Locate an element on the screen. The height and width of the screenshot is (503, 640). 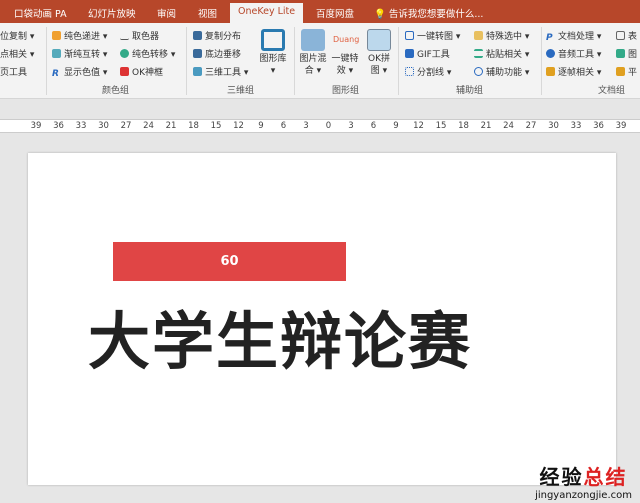
ruler-tick-label: 15 is located at coordinates (441, 126).